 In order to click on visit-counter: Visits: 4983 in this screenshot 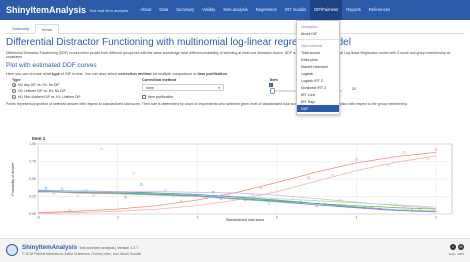, I will do `click(456, 254)`.